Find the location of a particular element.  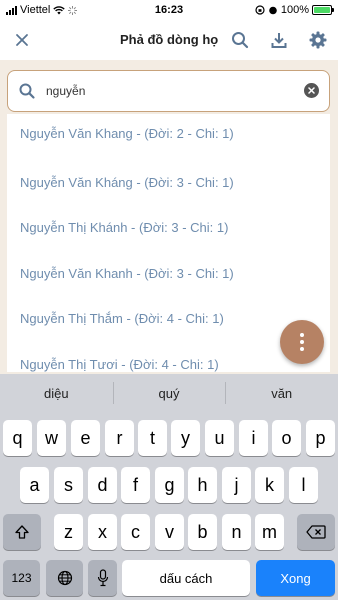

key-s: s is located at coordinates (68, 485).